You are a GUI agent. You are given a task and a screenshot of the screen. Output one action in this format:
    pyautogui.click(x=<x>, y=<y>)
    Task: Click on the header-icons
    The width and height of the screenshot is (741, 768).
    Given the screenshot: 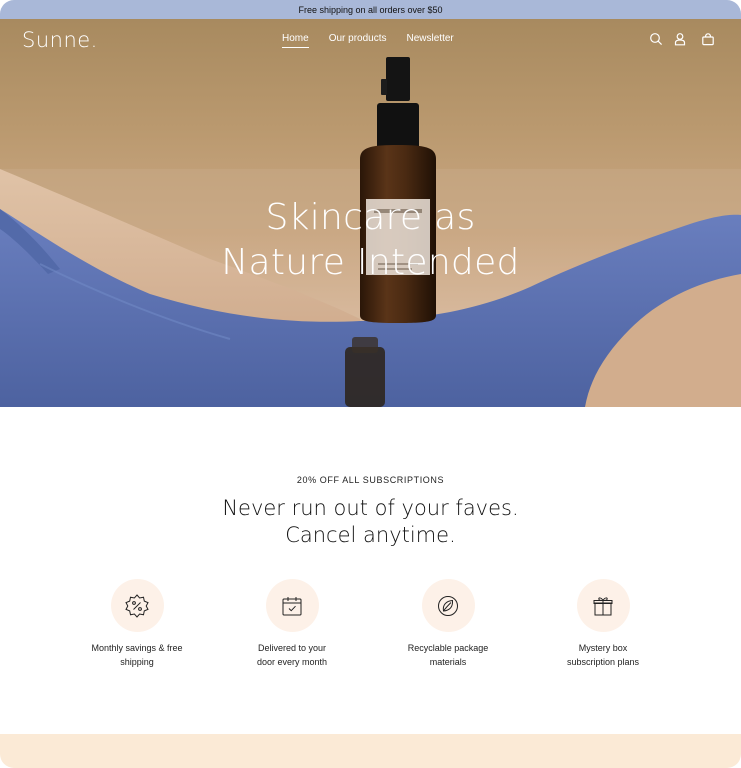 What is the action you would take?
    pyautogui.click(x=682, y=39)
    